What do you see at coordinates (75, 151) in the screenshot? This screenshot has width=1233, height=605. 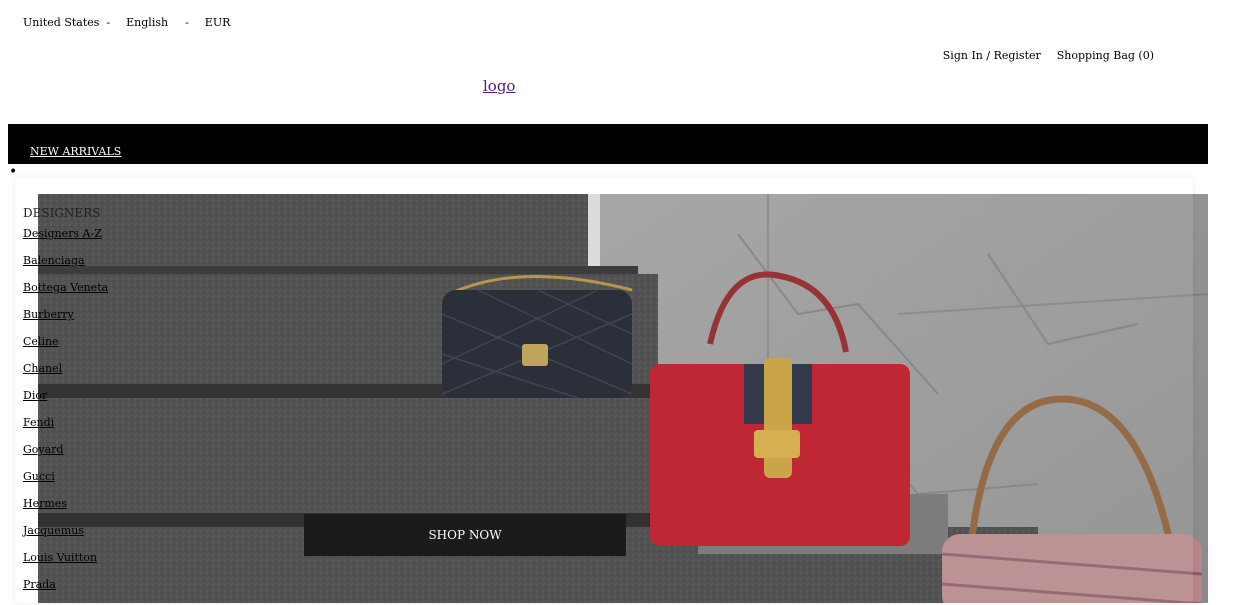 I see `nav-new-arrivals: NEW ARRIVALS` at bounding box center [75, 151].